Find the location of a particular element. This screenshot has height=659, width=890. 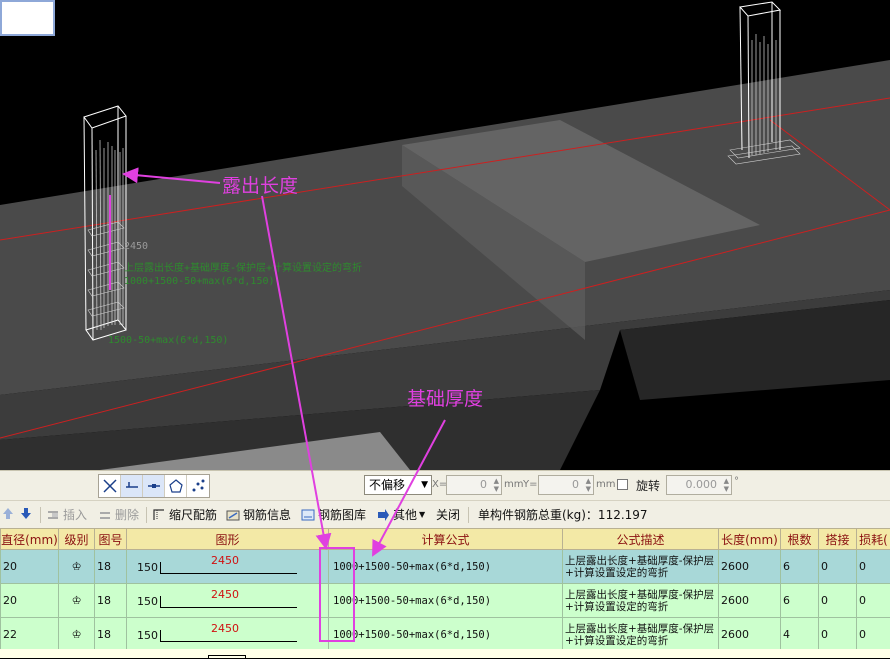

header-grade: 级别 is located at coordinates (77, 539).